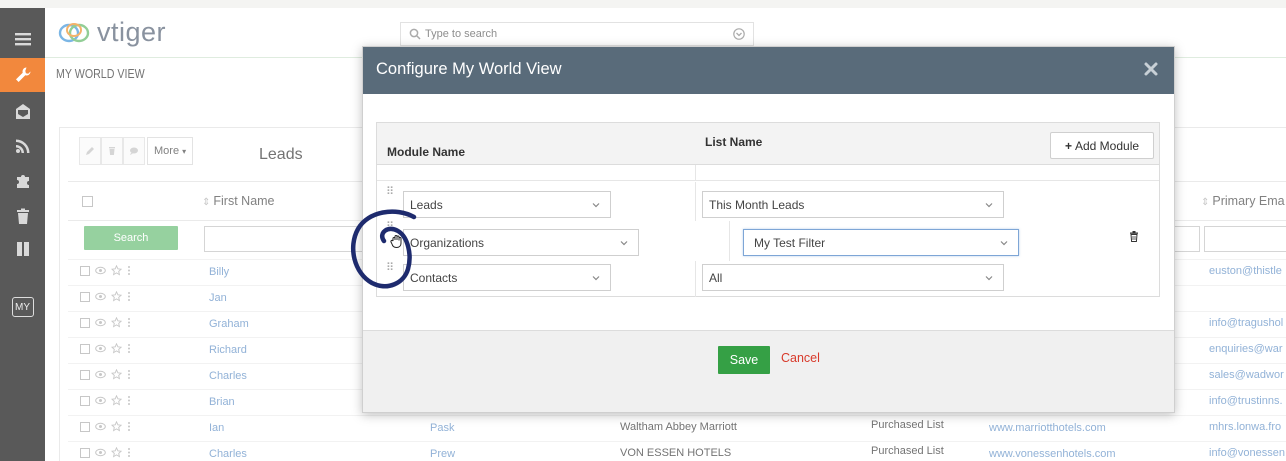 This screenshot has width=1286, height=461. I want to click on modal-title: Configure My World View, so click(469, 69).